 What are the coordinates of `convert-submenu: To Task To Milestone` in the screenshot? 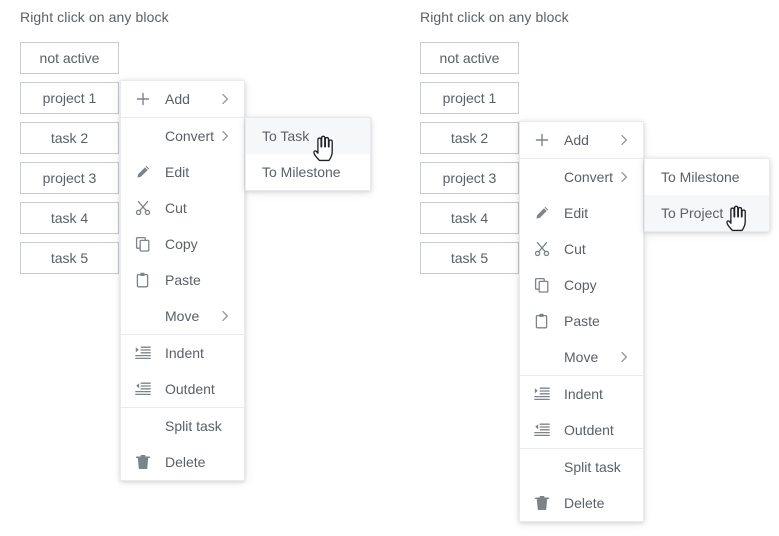 It's located at (308, 154).